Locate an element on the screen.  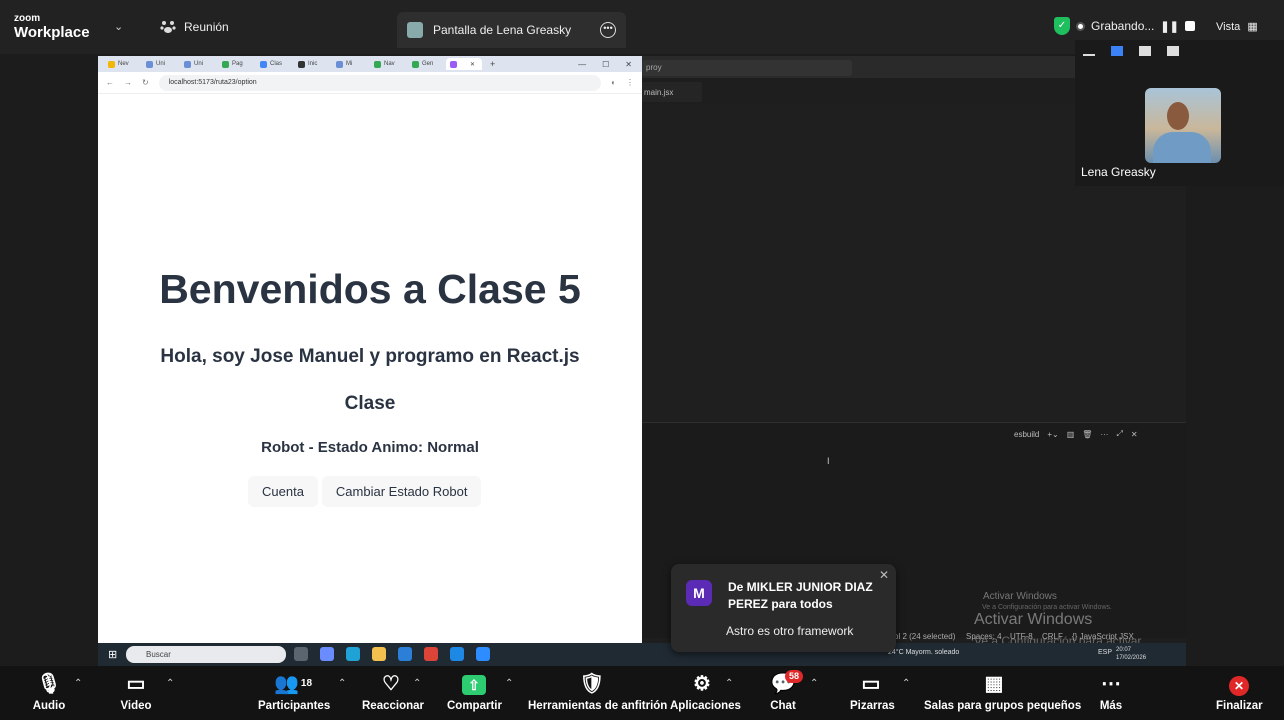
more-button: ⋯ Más is located at coordinates (1111, 692).